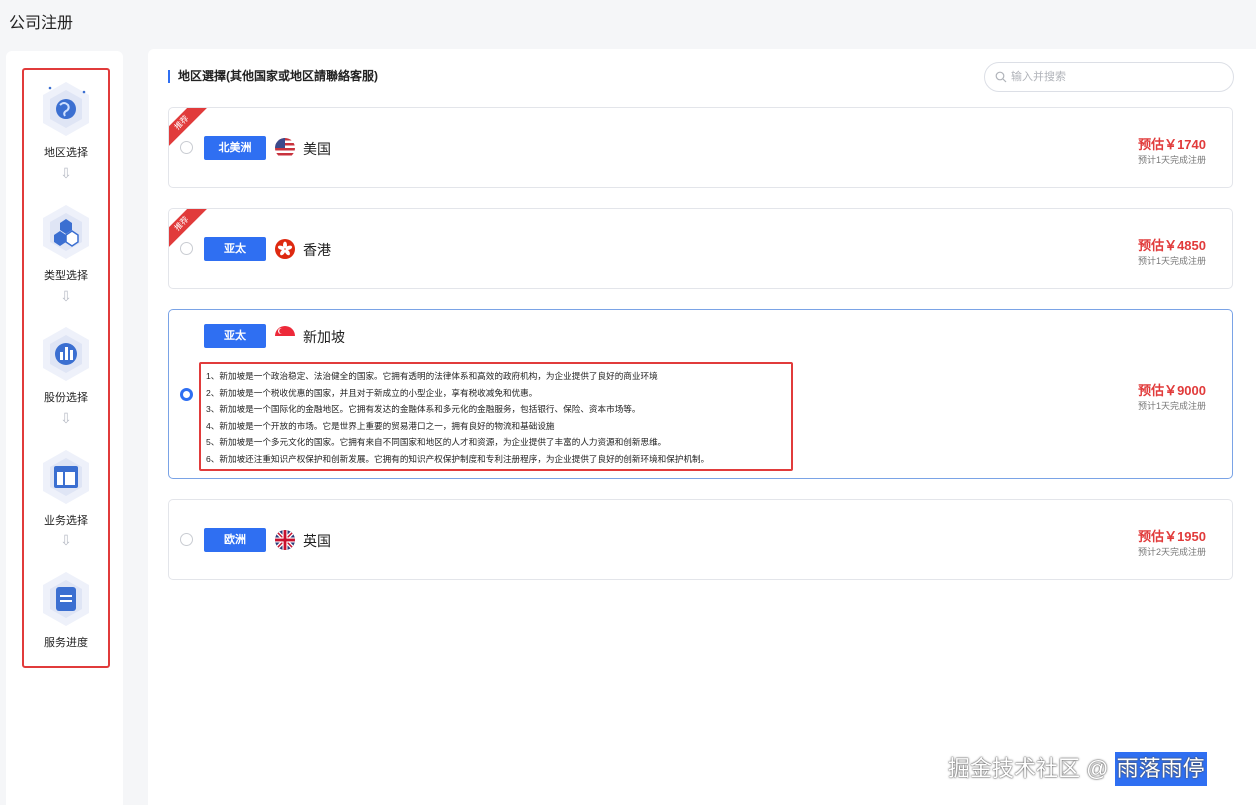 Image resolution: width=1256 pixels, height=805 pixels. What do you see at coordinates (285, 336) in the screenshot?
I see `sg-flag-icon` at bounding box center [285, 336].